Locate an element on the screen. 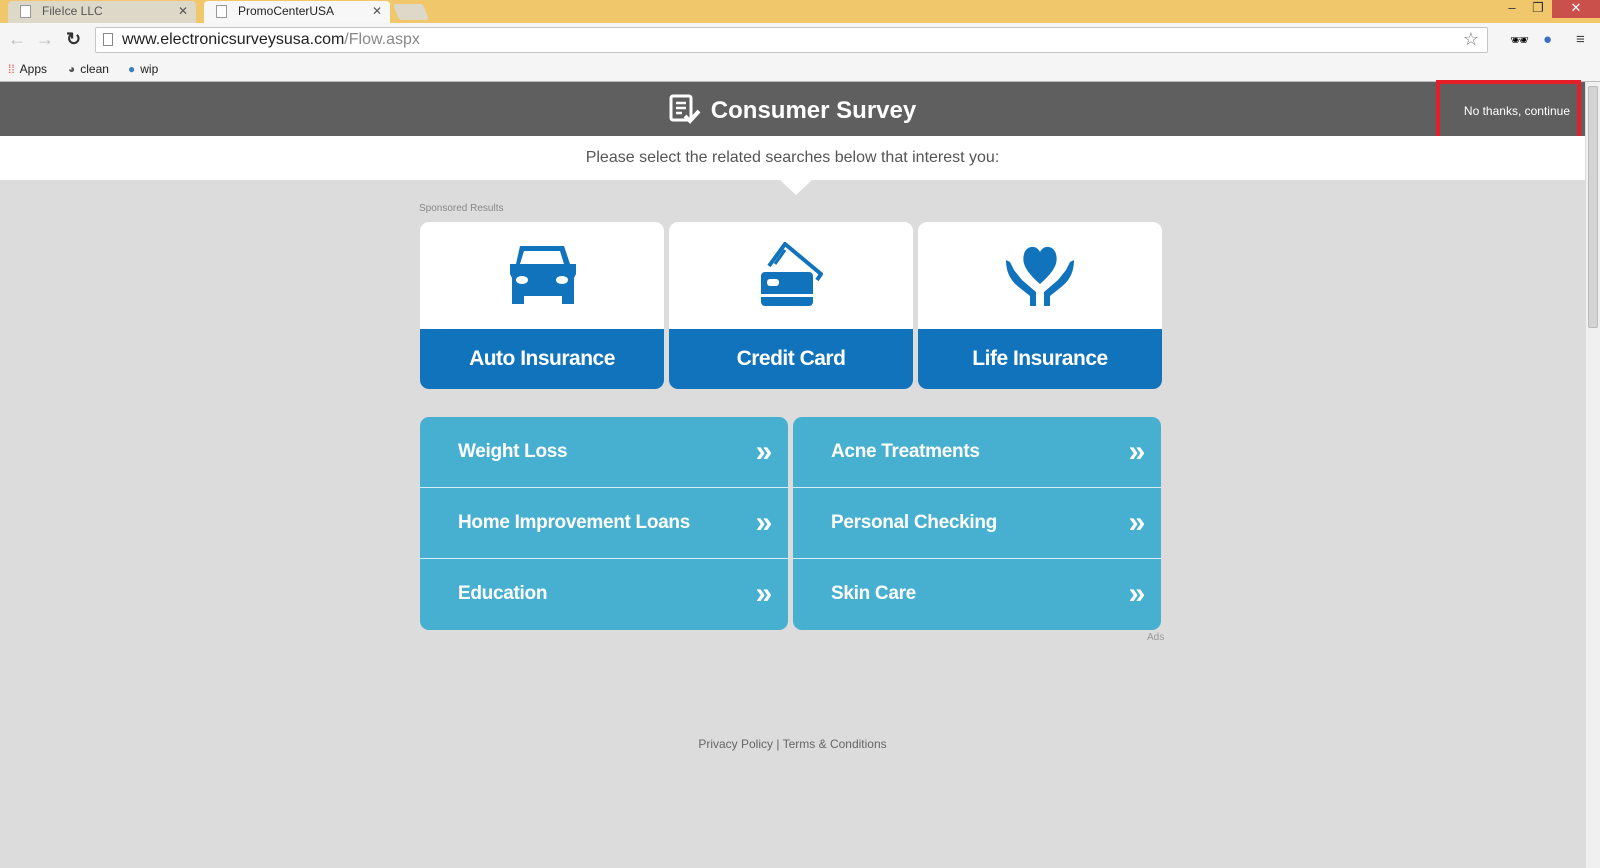 The height and width of the screenshot is (868, 1600). page-header: Consumer Survey No thanks, continue is located at coordinates (792, 111).